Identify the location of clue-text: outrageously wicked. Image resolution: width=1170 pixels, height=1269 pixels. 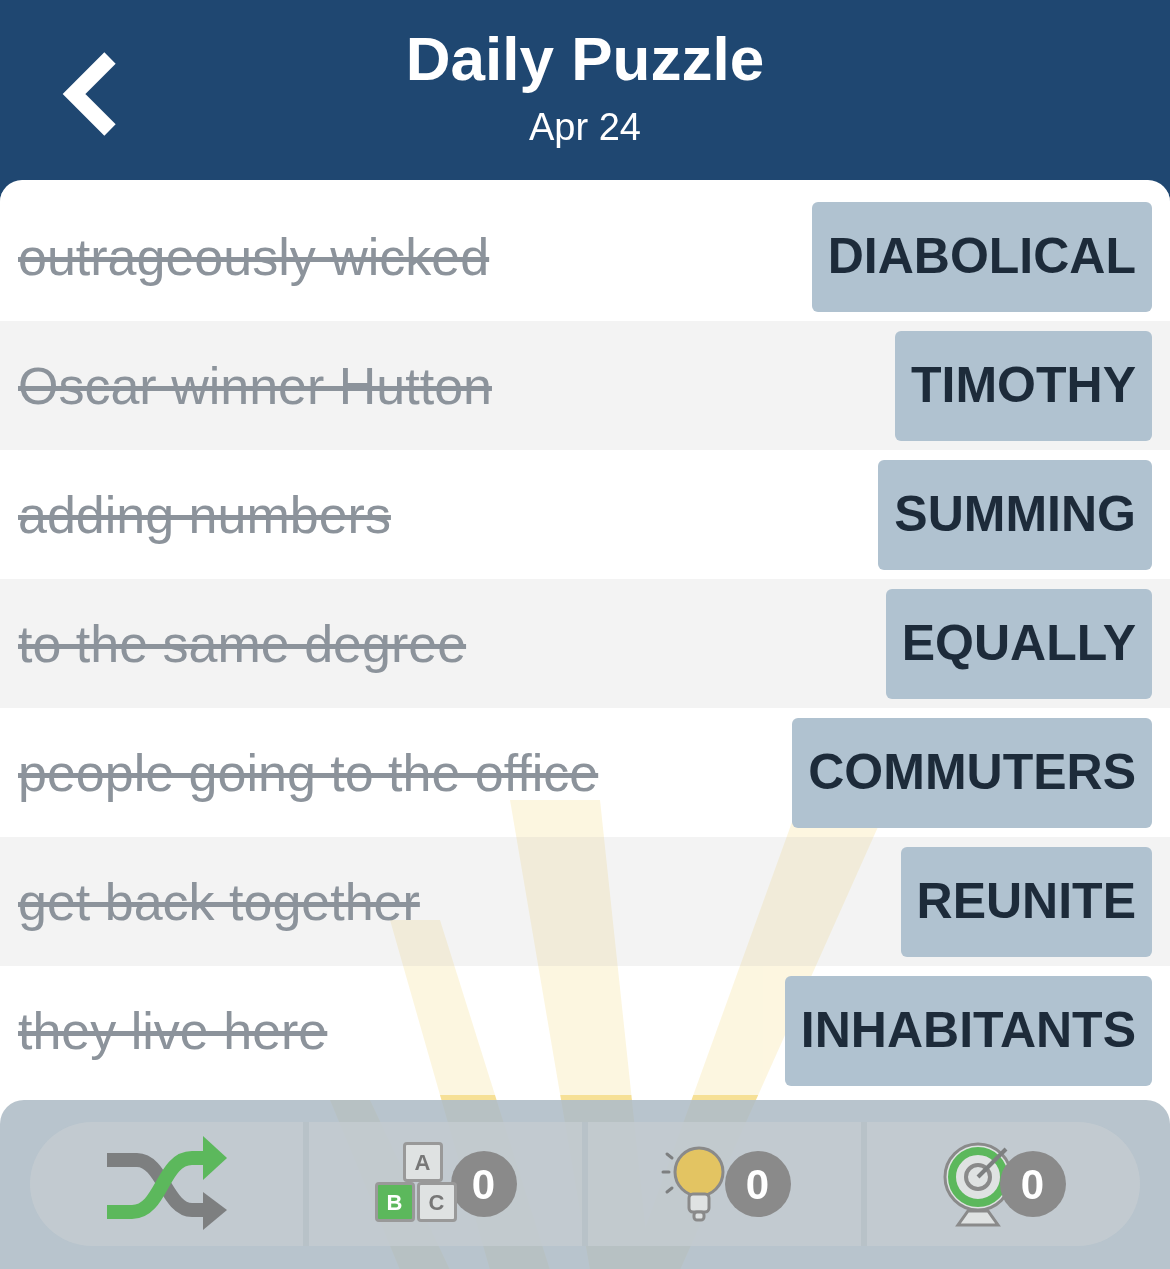
(254, 257).